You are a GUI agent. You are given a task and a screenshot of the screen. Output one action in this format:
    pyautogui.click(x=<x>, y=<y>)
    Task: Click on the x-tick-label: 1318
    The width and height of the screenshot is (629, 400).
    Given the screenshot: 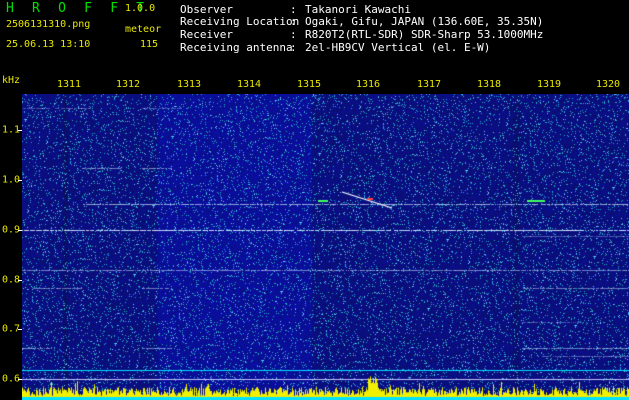 What is the action you would take?
    pyautogui.click(x=489, y=84)
    